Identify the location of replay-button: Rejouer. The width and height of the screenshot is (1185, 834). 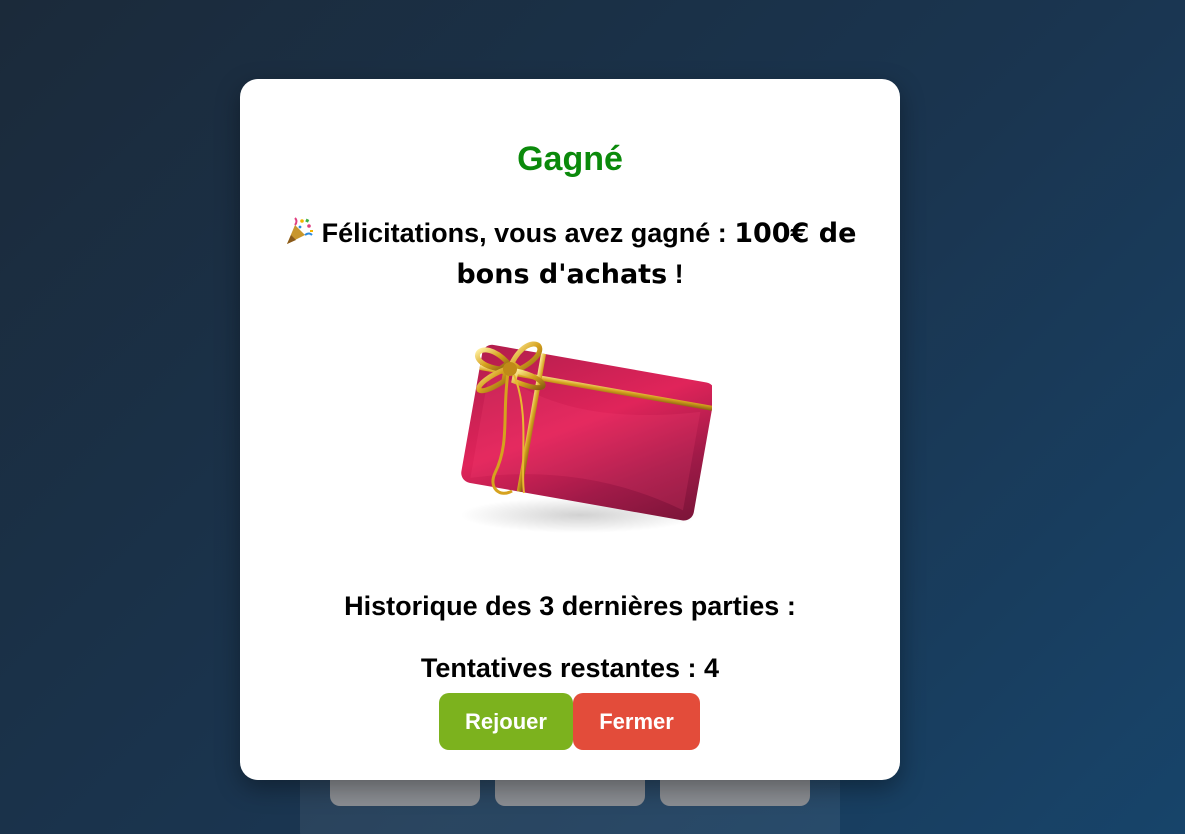
(506, 721).